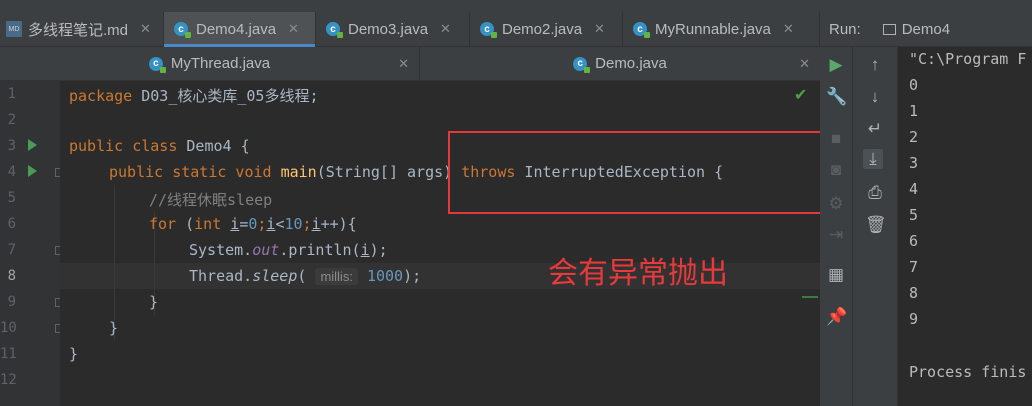 The height and width of the screenshot is (406, 1032). Describe the element at coordinates (836, 65) in the screenshot. I see `run-icon: ▶` at that location.